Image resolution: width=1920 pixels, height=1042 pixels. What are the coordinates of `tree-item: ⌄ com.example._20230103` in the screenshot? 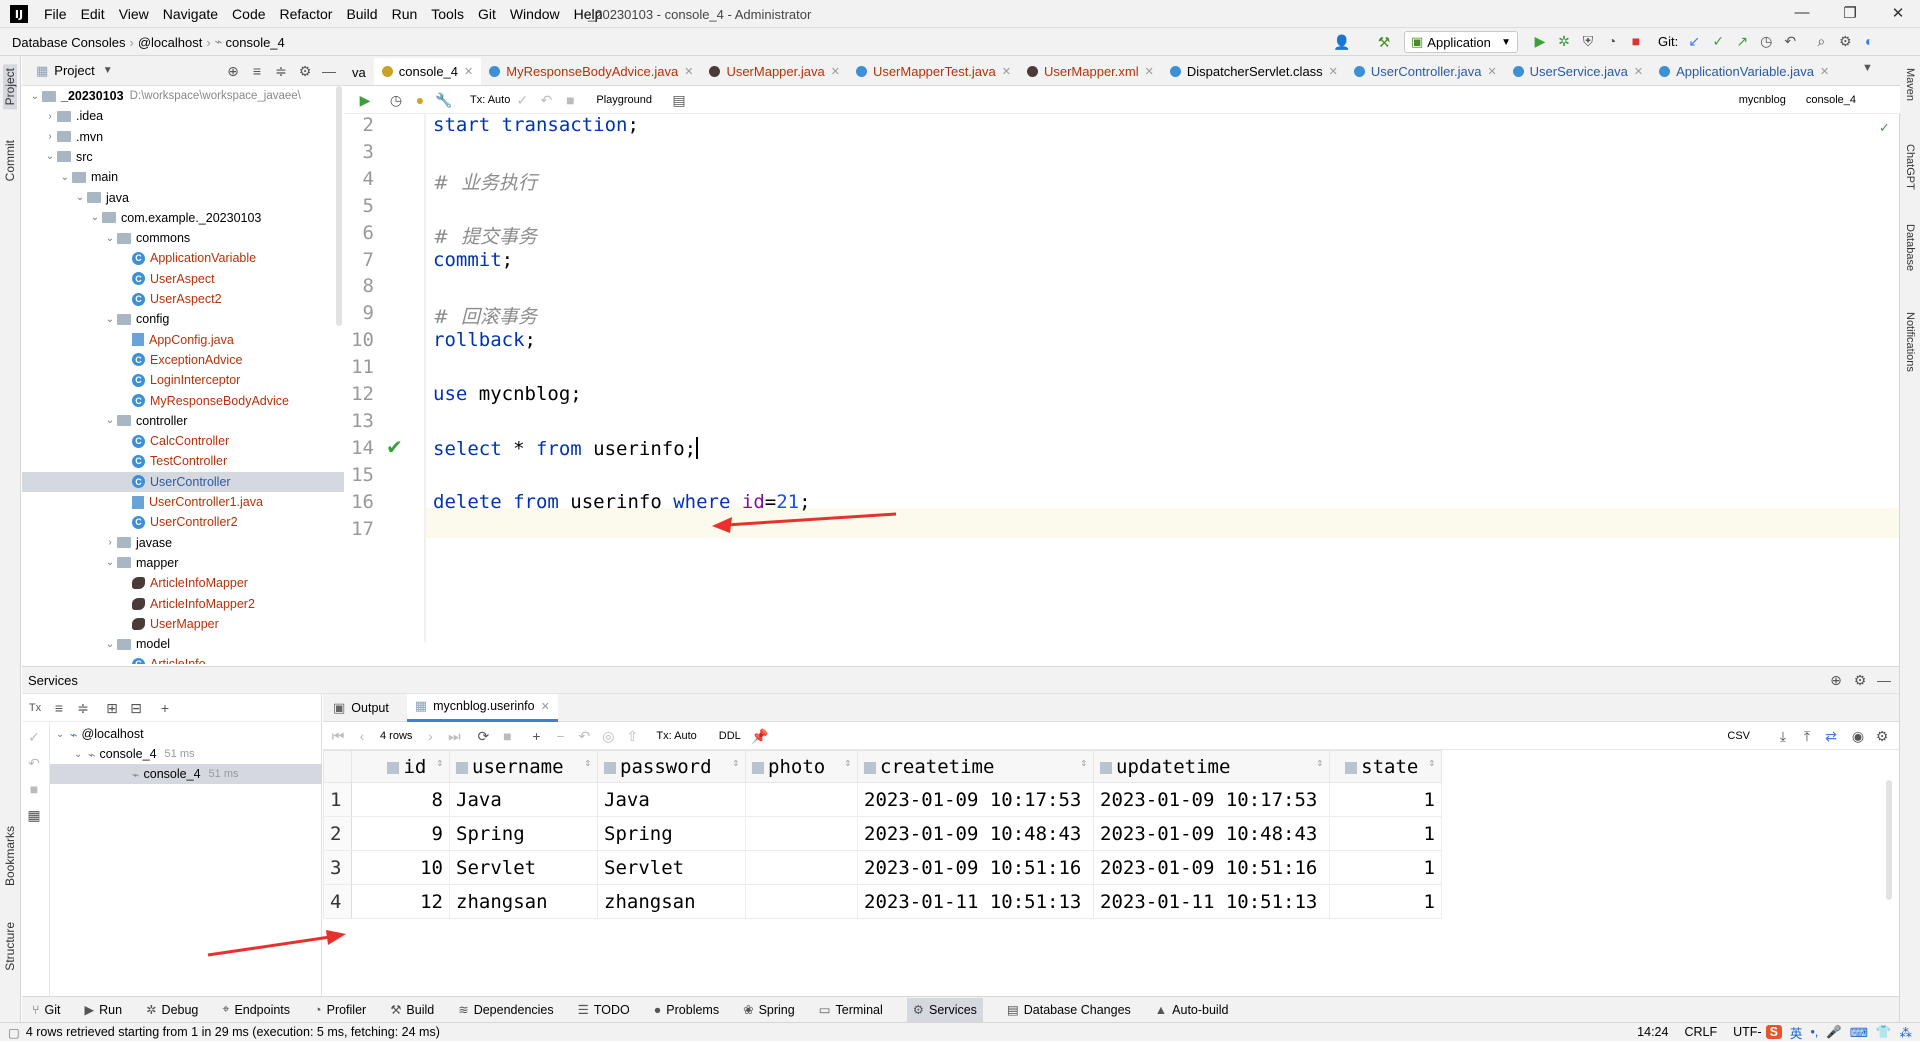 It's located at (183, 218).